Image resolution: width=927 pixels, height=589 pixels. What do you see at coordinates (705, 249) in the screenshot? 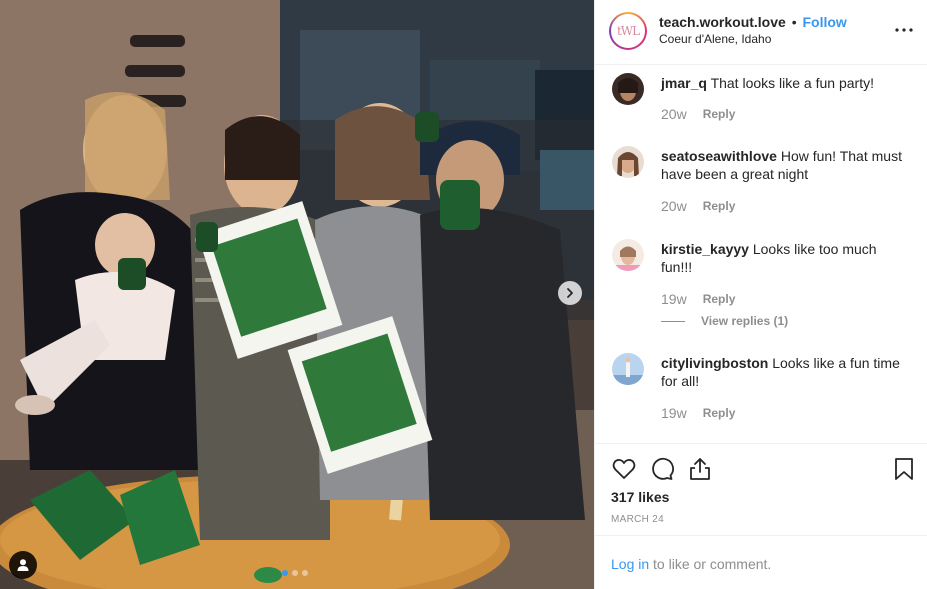
I see `comment-username: kirstie_kayyy` at bounding box center [705, 249].